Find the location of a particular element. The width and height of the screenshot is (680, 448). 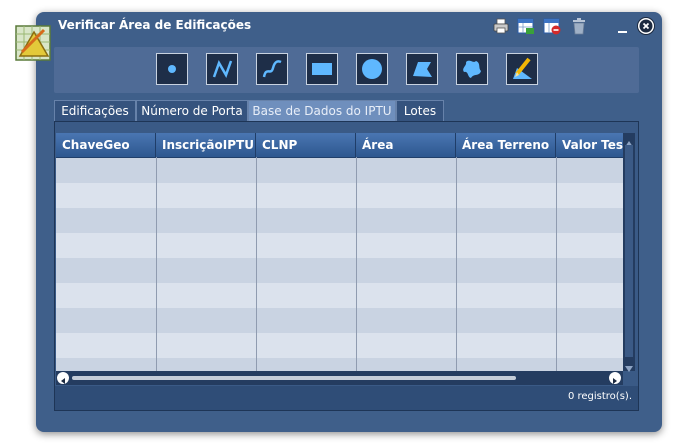

polygon-tool-icon is located at coordinates (422, 69).